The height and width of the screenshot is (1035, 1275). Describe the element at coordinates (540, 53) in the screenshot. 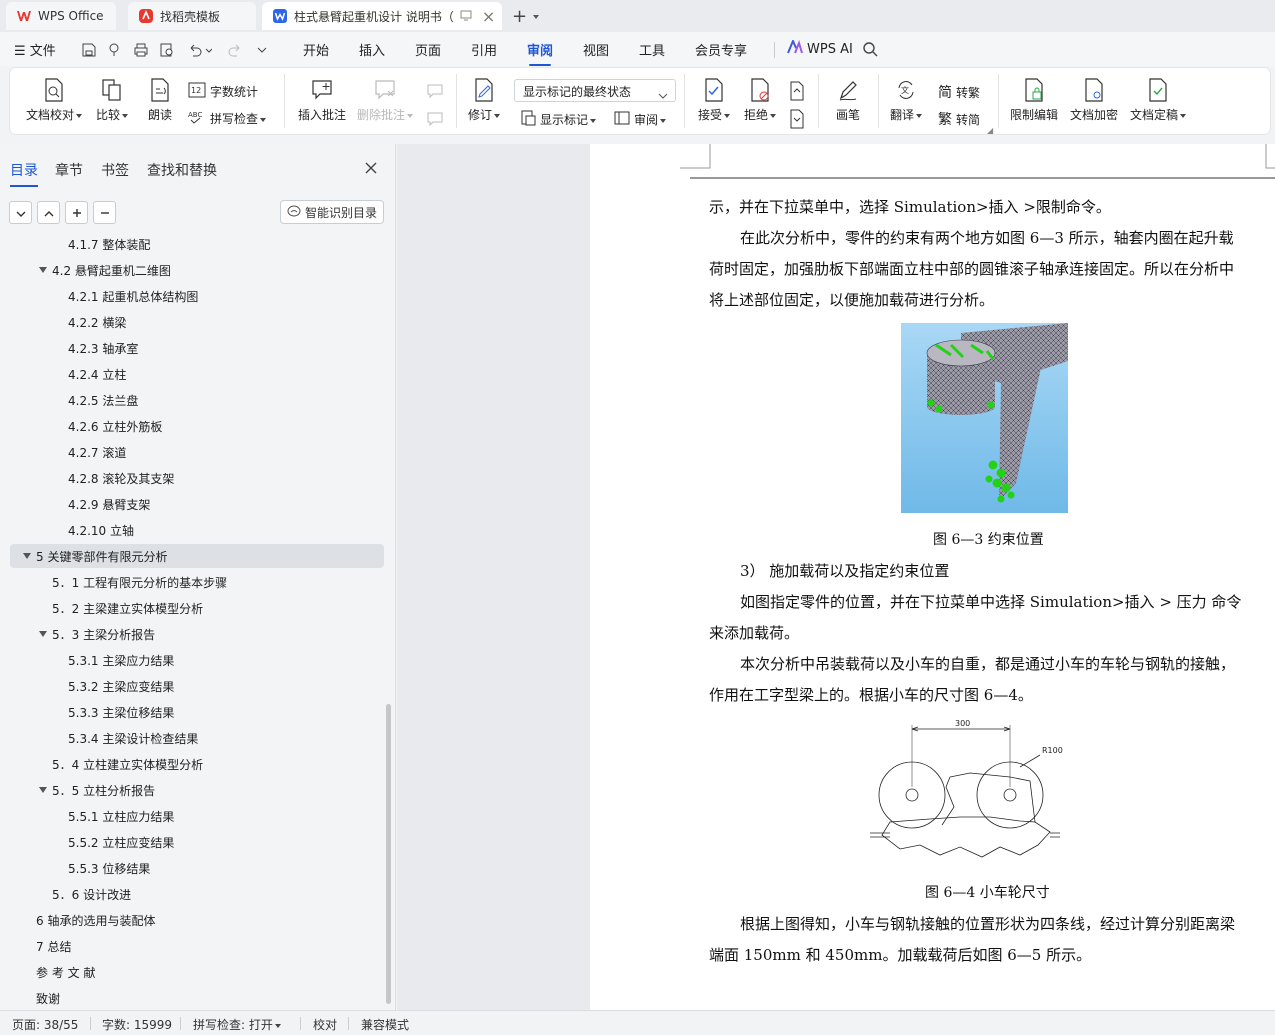

I see `menu-review: 审阅` at that location.